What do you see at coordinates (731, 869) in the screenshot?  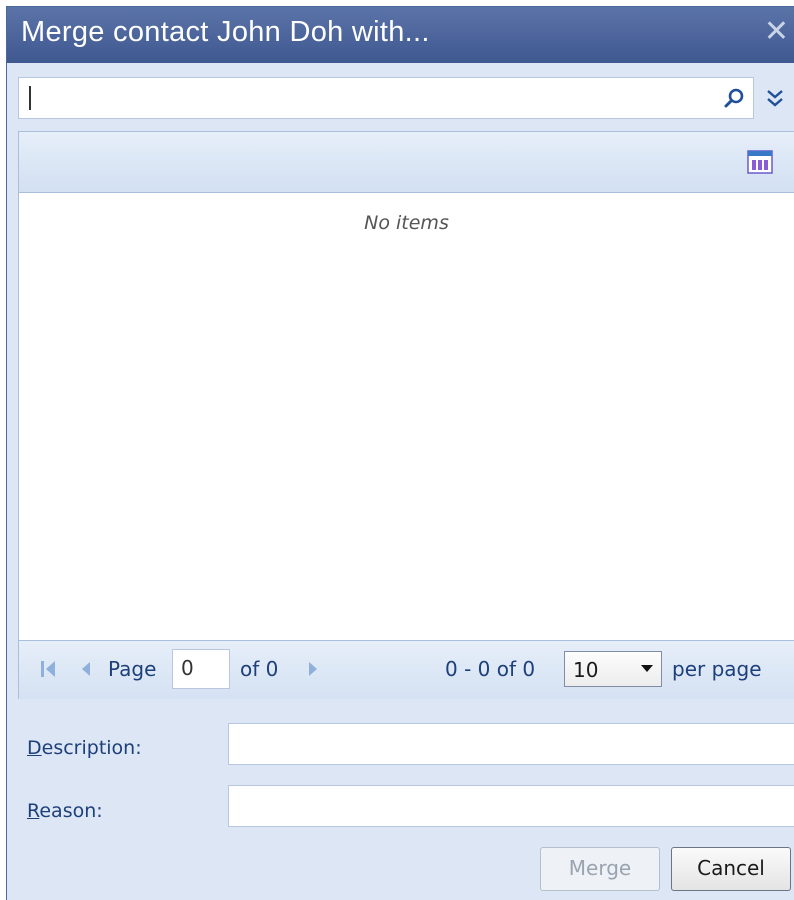 I see `cancel-button: Cancel` at bounding box center [731, 869].